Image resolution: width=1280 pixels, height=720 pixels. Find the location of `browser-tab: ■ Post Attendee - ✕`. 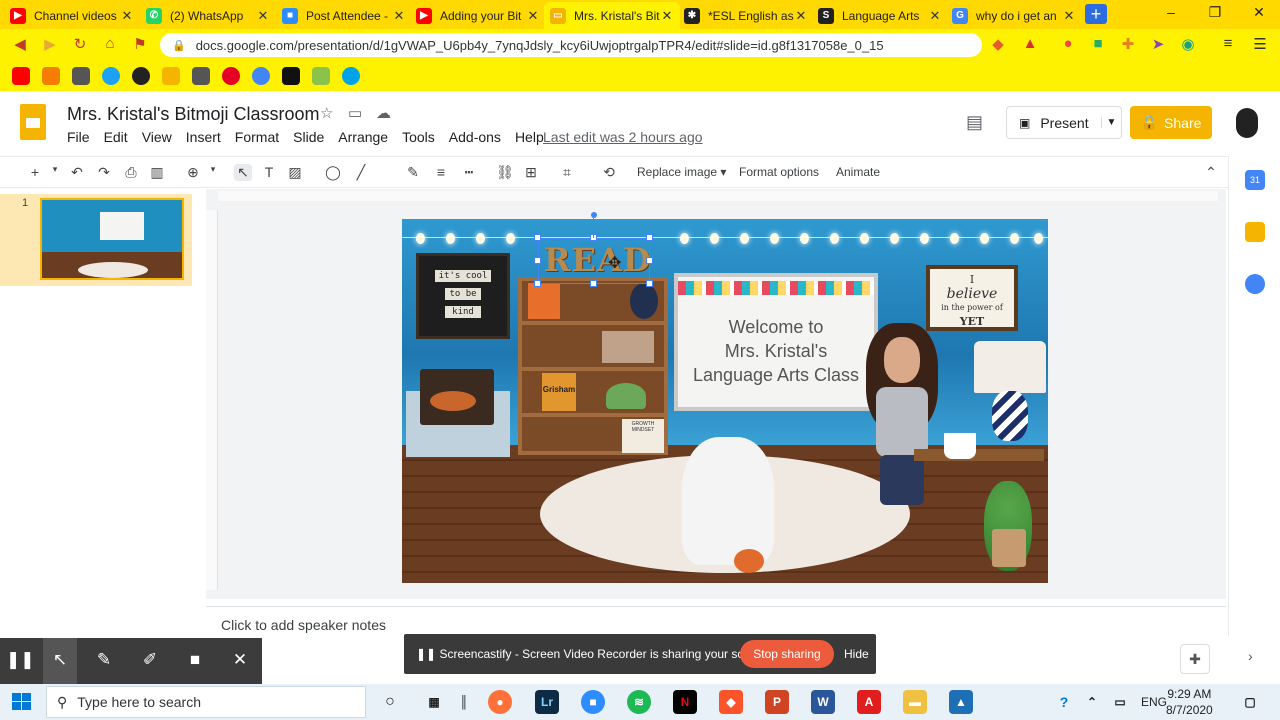

browser-tab: ■ Post Attendee - ✕ is located at coordinates (344, 15).